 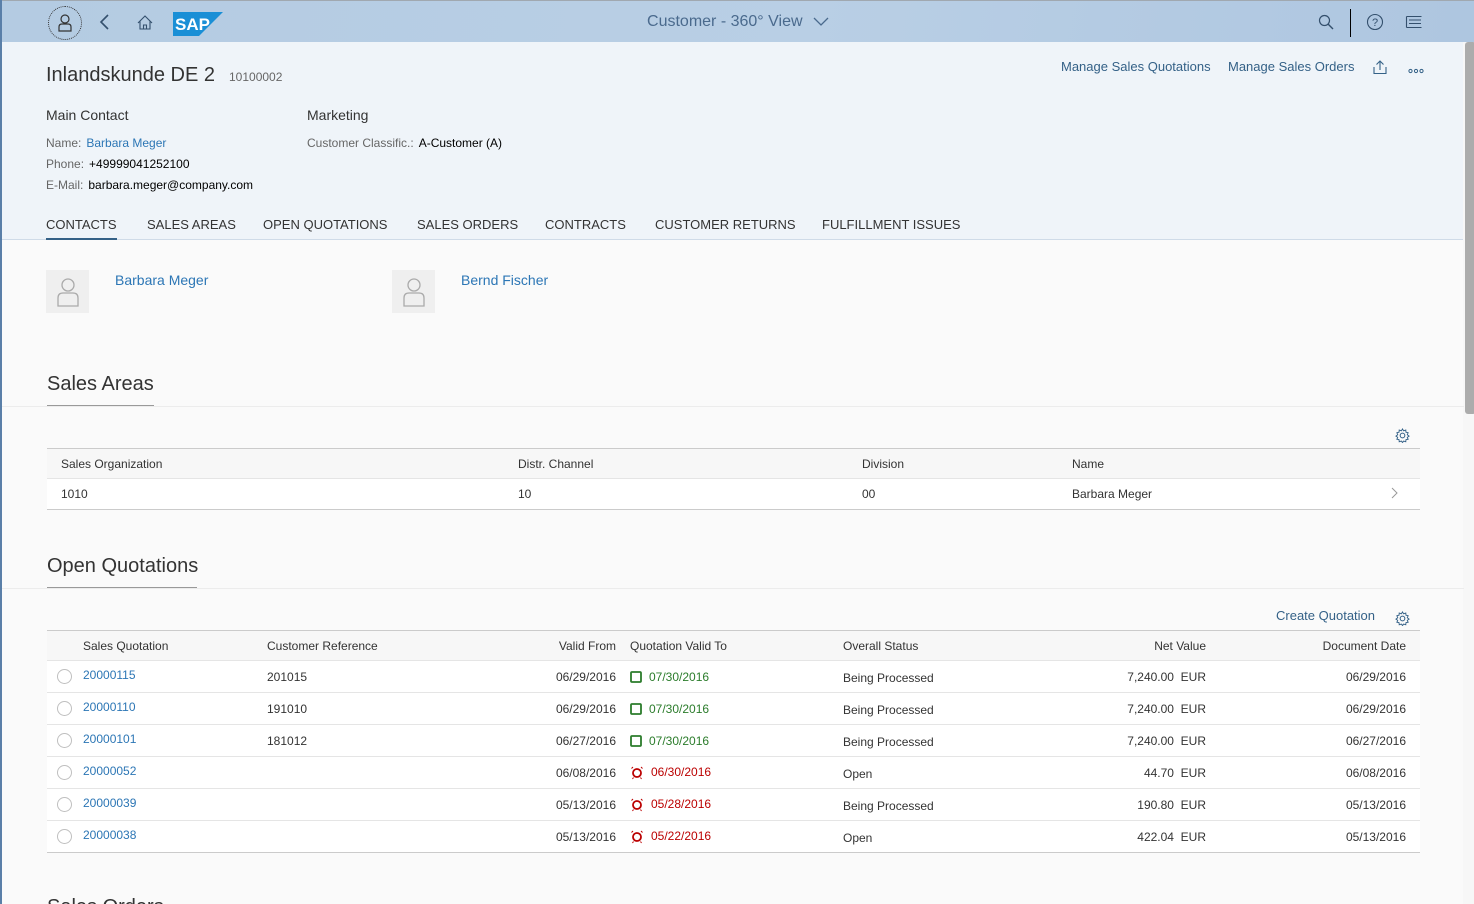 What do you see at coordinates (175, 772) in the screenshot?
I see `sales-quotation-cell: 20000052` at bounding box center [175, 772].